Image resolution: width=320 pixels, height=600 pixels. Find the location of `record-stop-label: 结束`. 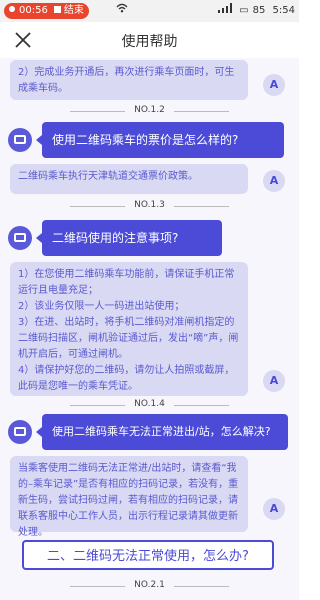

record-stop-label: 结束 is located at coordinates (73, 10).